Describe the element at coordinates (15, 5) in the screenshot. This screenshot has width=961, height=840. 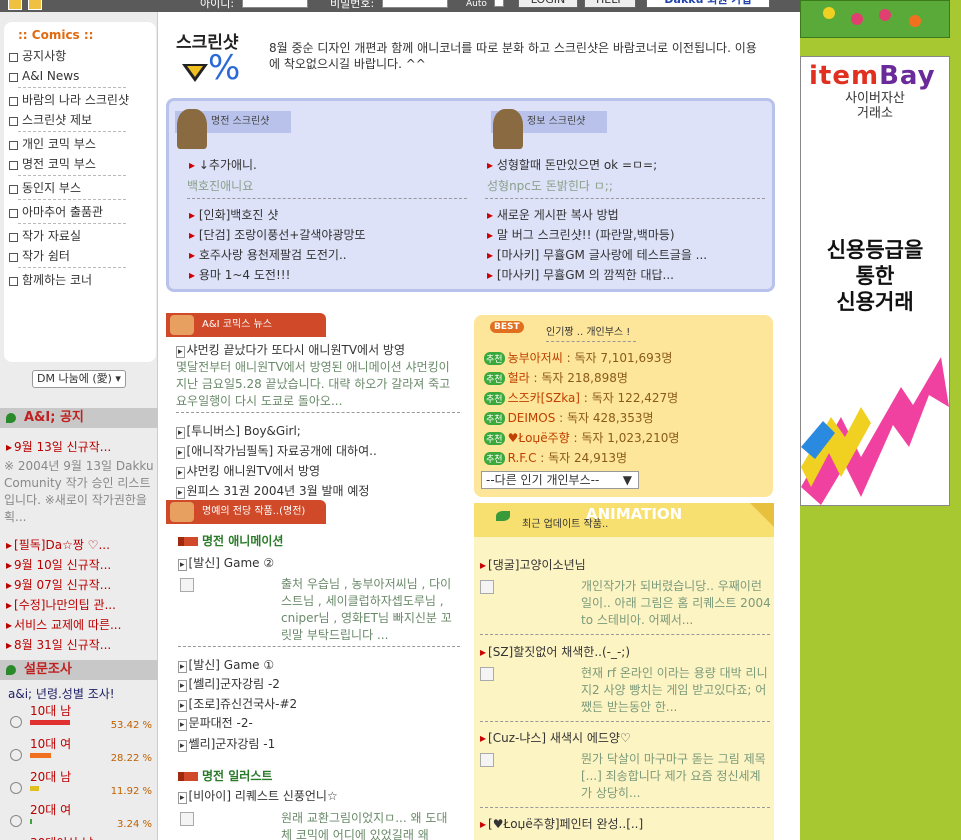
I see `home-icon` at that location.